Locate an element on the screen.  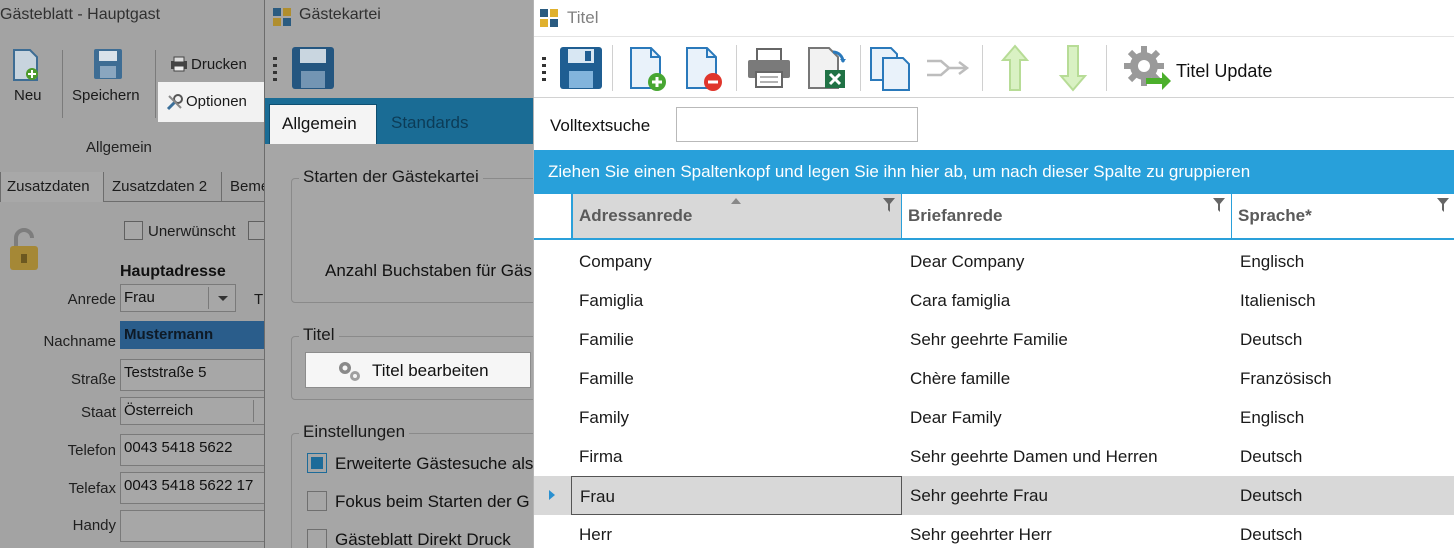
cell-briefanrede: Chère famille is located at coordinates (1067, 378).